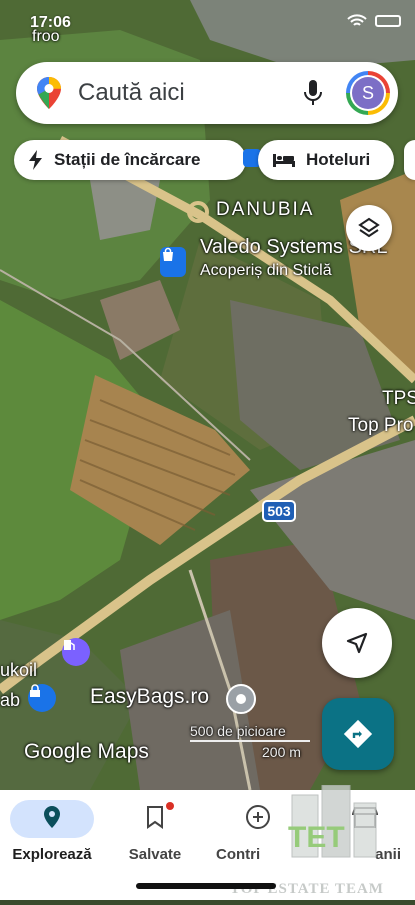 The width and height of the screenshot is (415, 905). What do you see at coordinates (86, 751) in the screenshot?
I see `google-maps-logo: Google Maps` at bounding box center [86, 751].